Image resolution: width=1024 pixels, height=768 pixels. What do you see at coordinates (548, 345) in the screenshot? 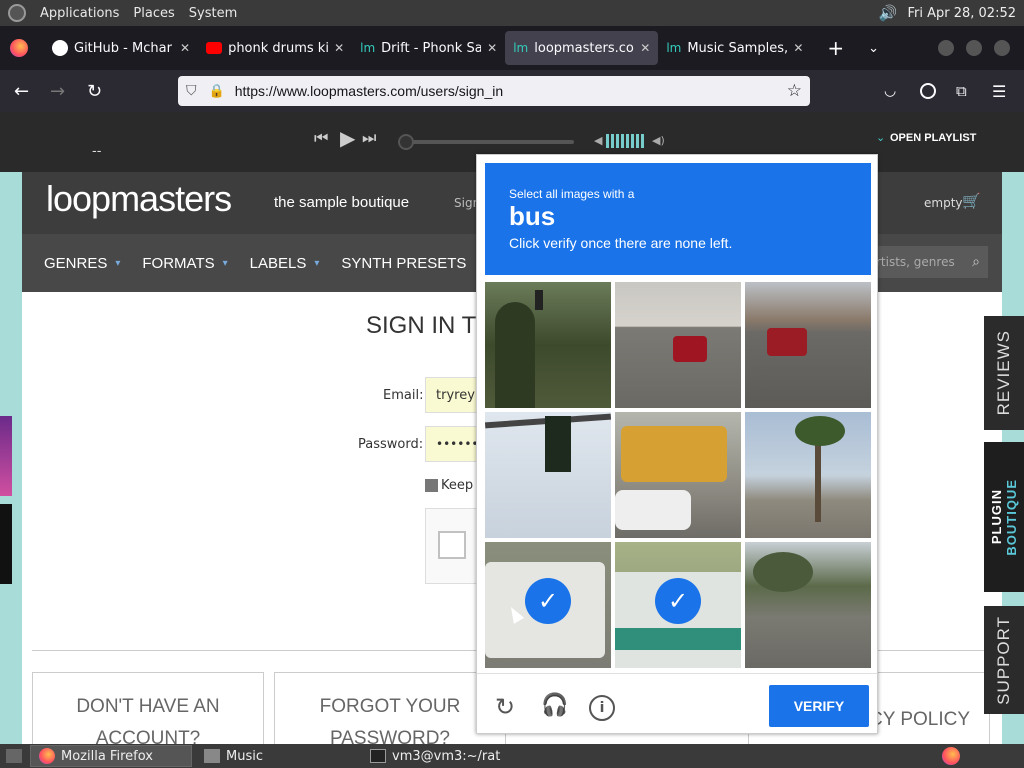
I see `captcha-tile-trees` at bounding box center [548, 345].